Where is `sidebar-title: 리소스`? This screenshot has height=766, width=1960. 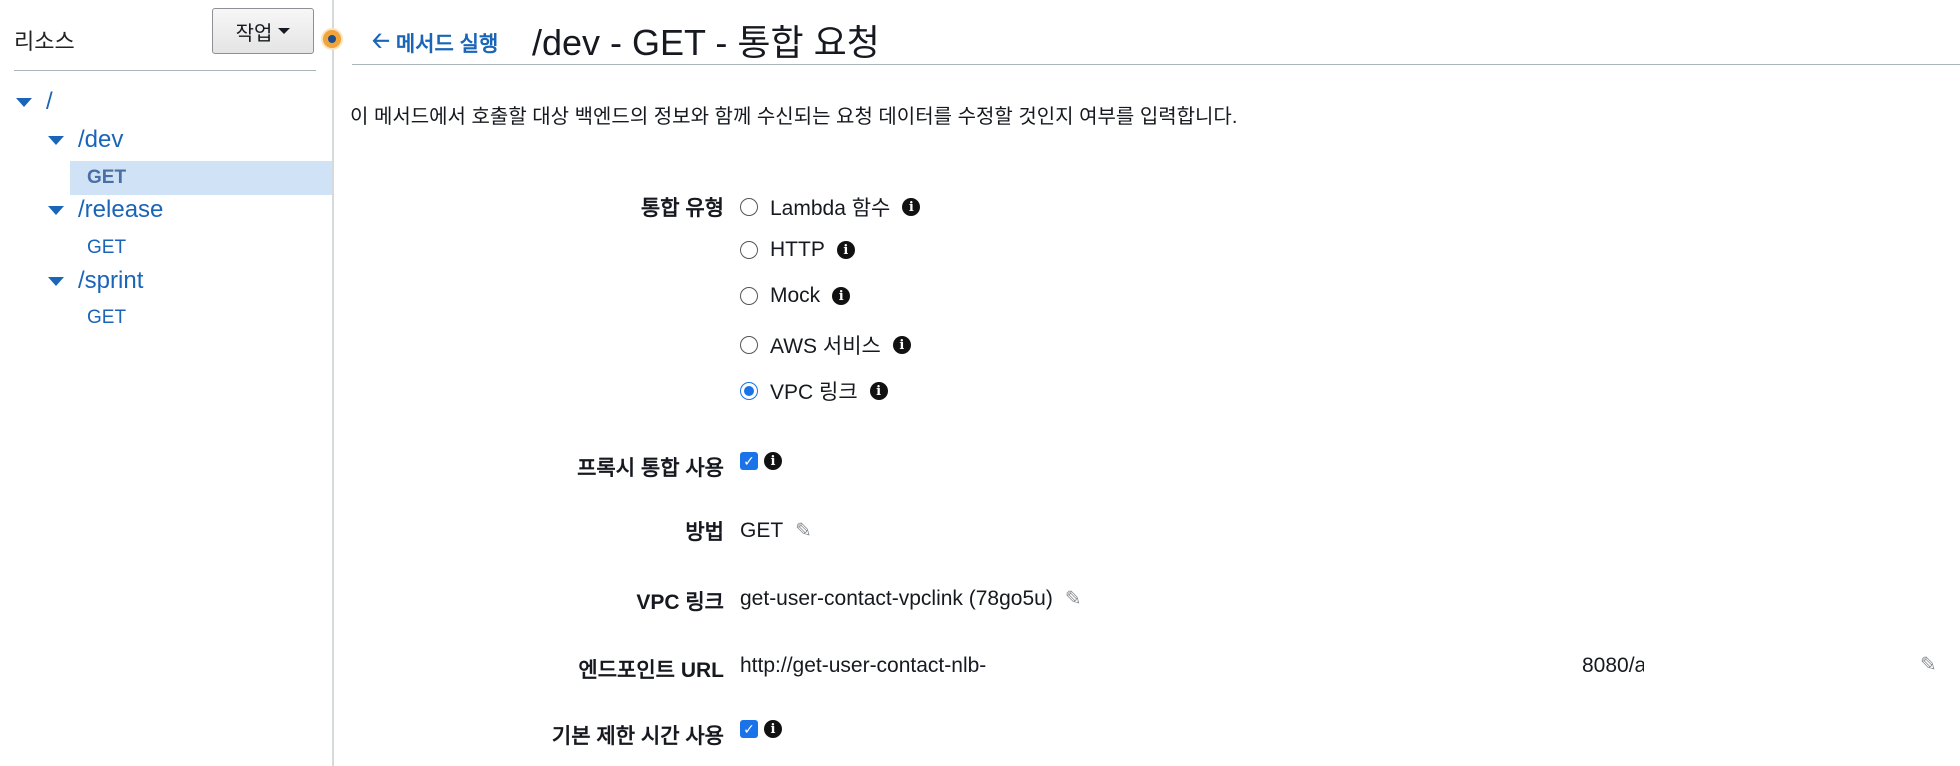
sidebar-title: 리소스 is located at coordinates (44, 41).